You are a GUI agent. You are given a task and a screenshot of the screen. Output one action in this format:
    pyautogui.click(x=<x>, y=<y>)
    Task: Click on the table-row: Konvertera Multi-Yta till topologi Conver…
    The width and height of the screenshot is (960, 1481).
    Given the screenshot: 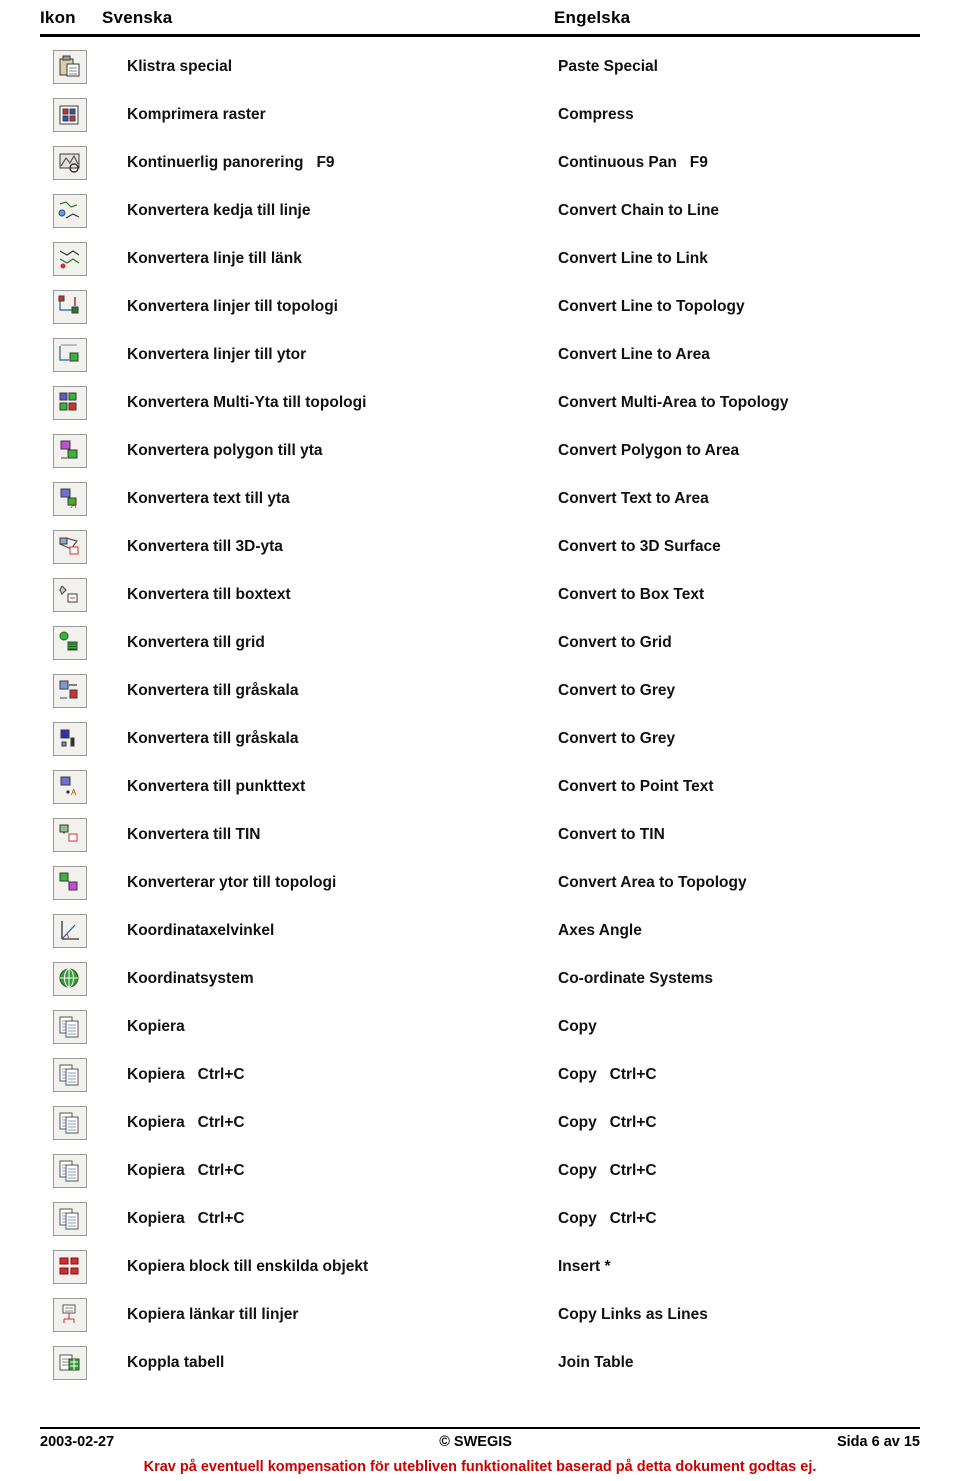 What is the action you would take?
    pyautogui.click(x=480, y=403)
    